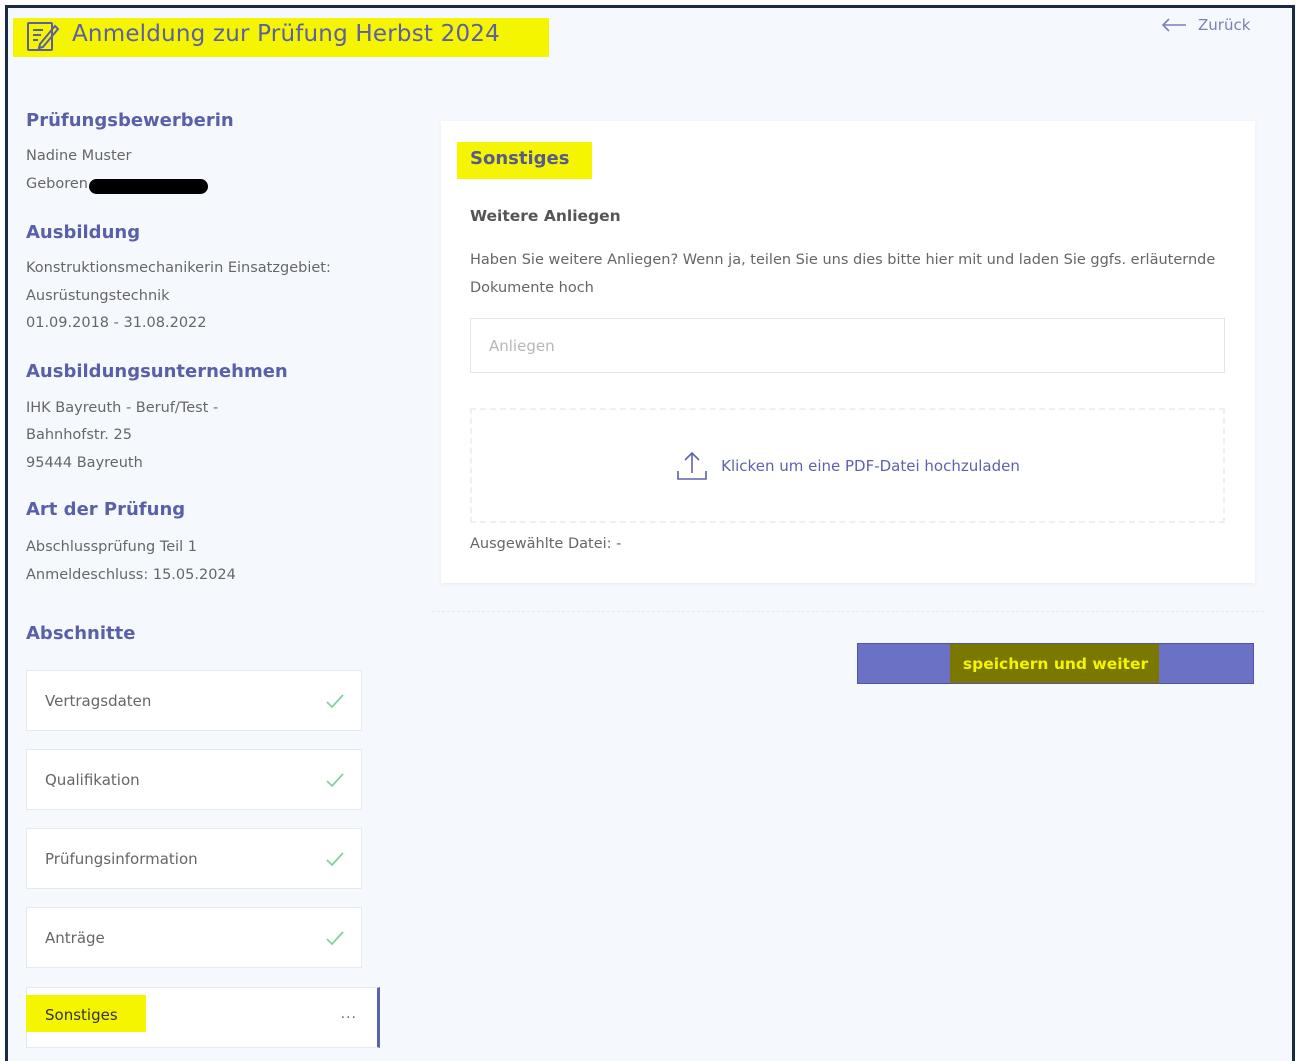 The image size is (1296, 1061). What do you see at coordinates (870, 465) in the screenshot?
I see `upload-label: Klicken um eine PDF-Datei hochzuladen` at bounding box center [870, 465].